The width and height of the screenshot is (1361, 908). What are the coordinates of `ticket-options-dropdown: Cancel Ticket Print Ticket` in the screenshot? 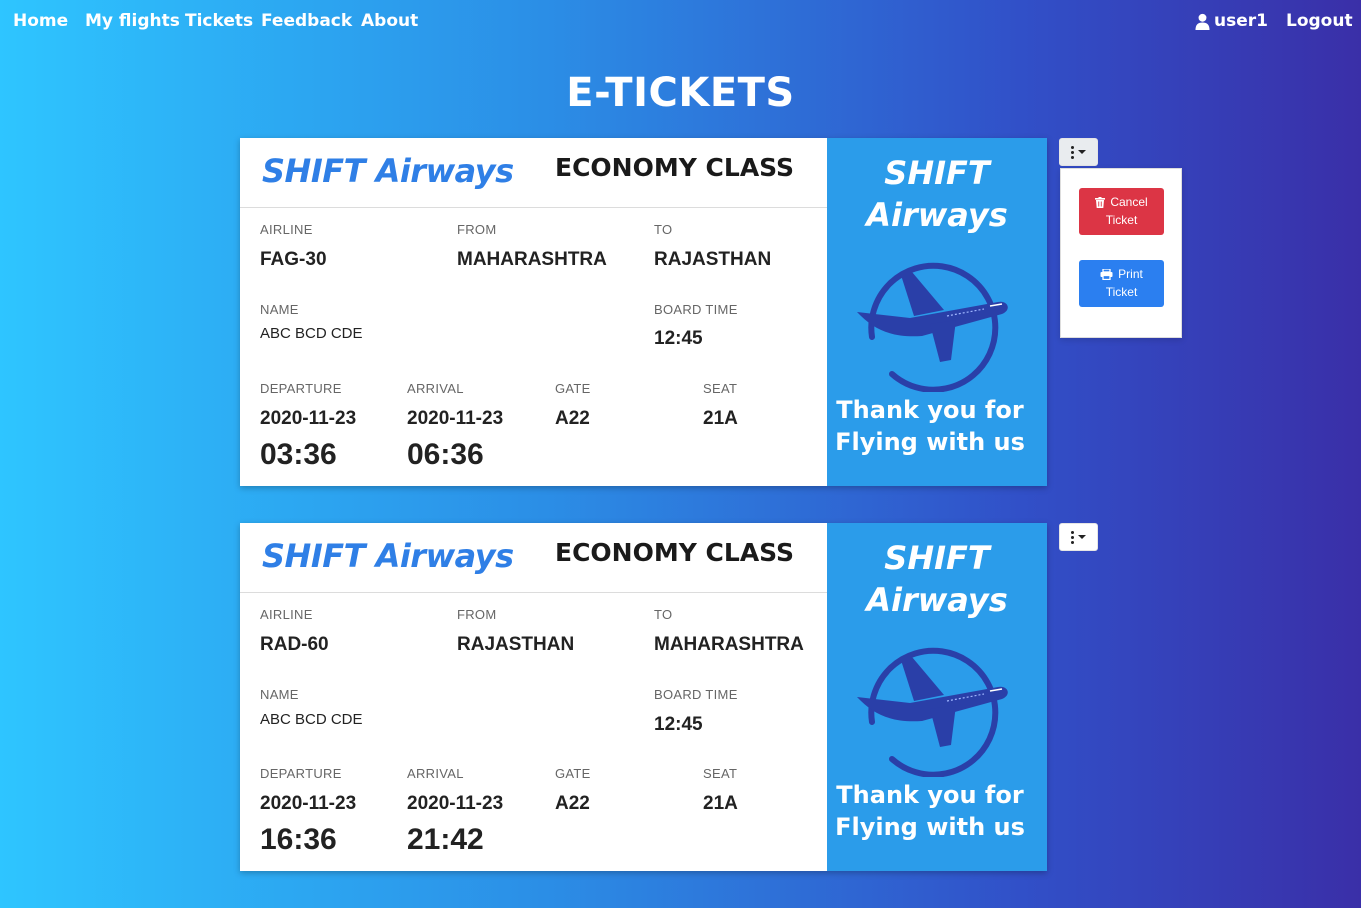 It's located at (1121, 253).